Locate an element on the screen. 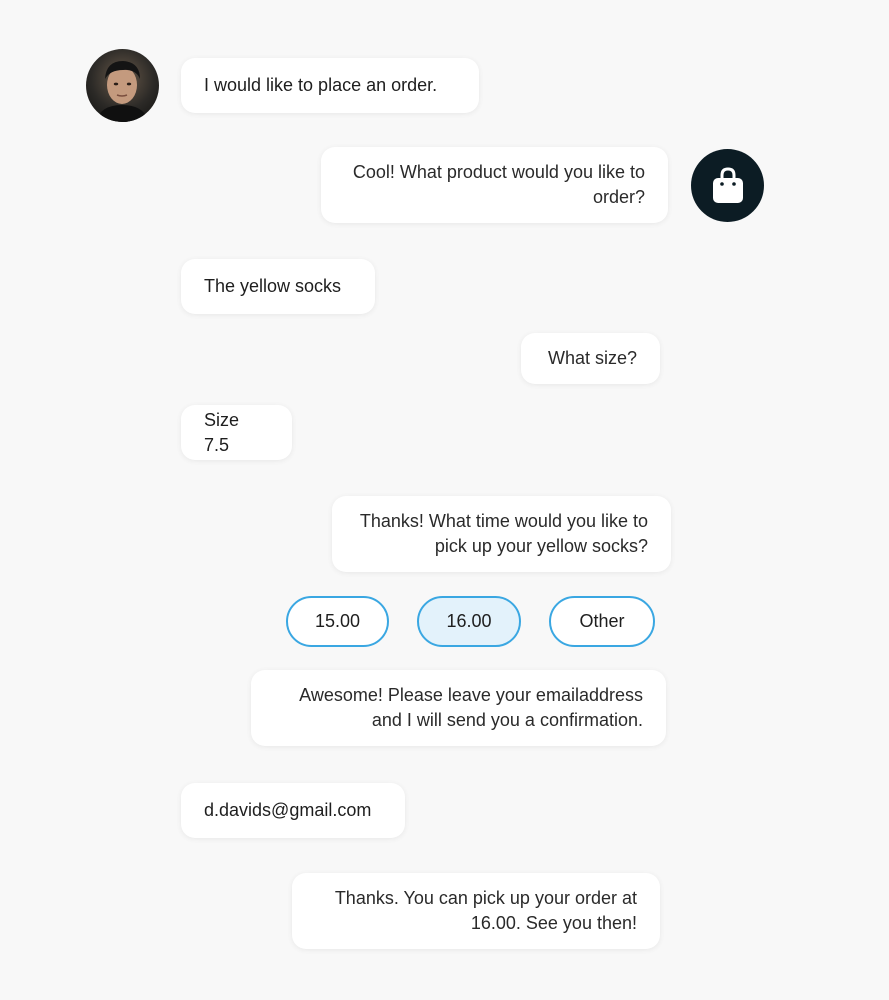  message-text: The yellow socks is located at coordinates (273, 286).